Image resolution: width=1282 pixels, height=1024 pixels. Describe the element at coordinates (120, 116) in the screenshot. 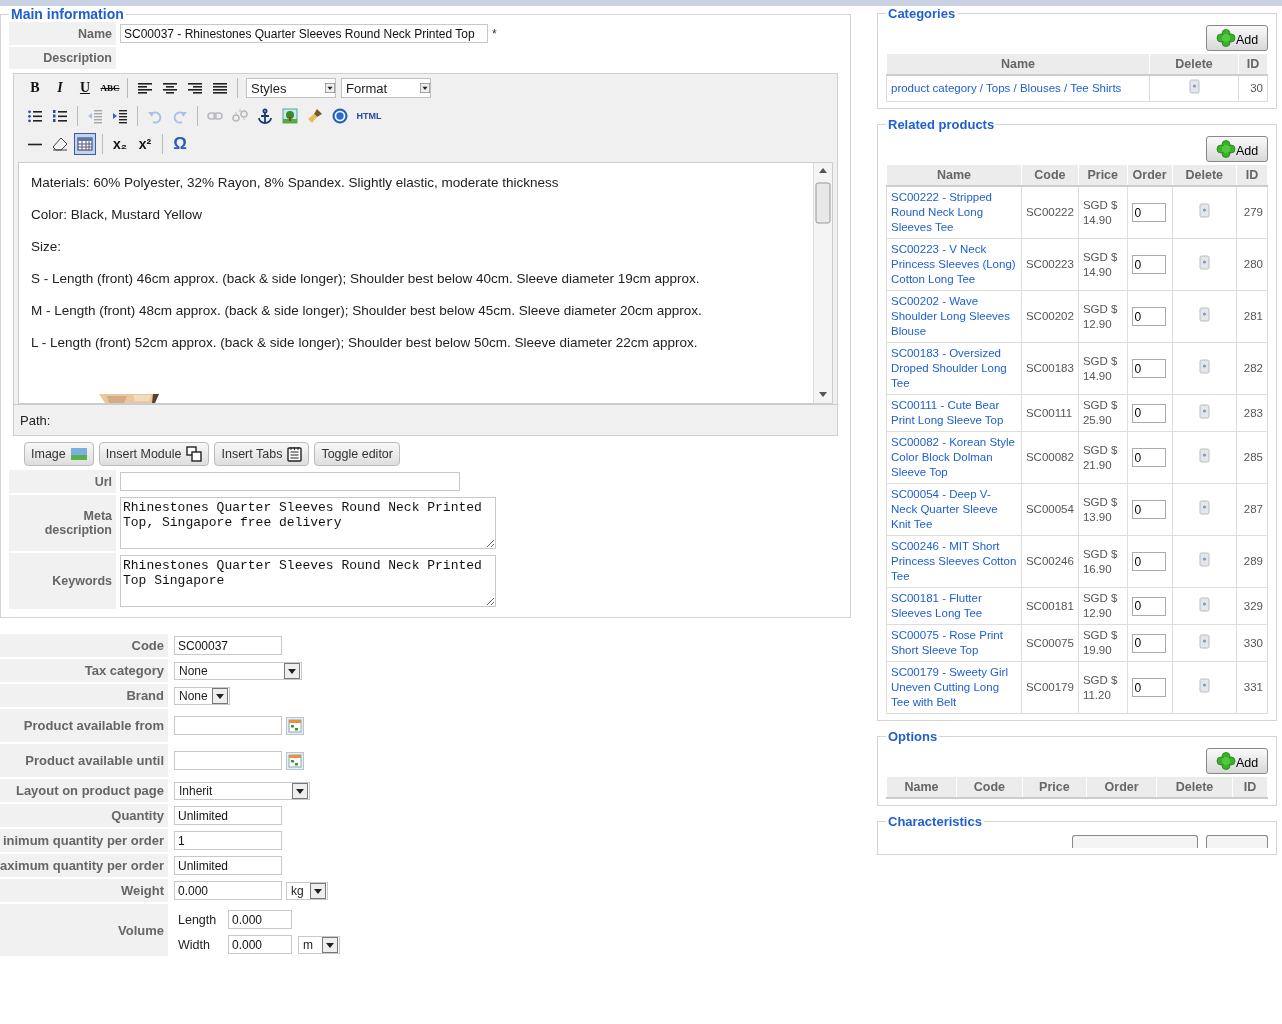

I see `indent-icon` at that location.